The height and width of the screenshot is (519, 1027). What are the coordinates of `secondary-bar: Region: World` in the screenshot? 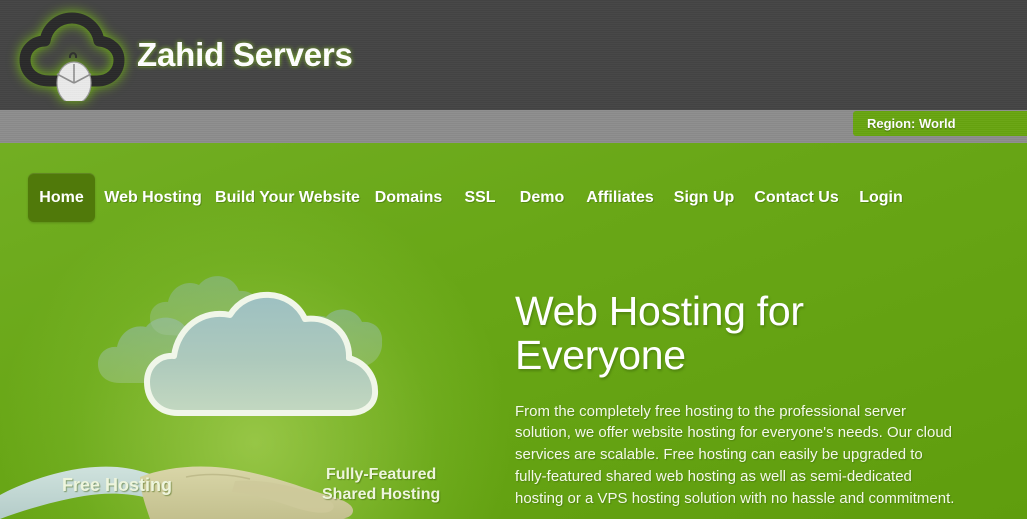 It's located at (513, 126).